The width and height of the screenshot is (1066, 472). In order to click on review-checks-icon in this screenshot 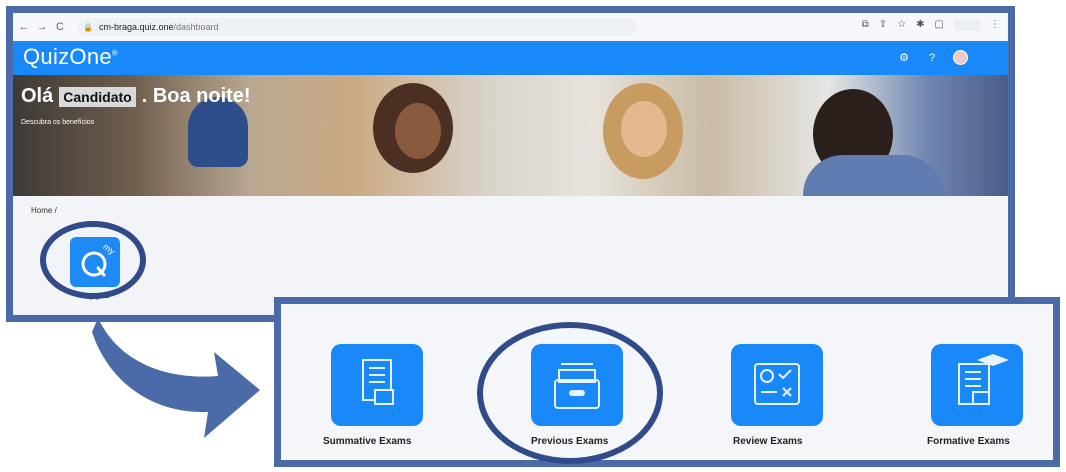, I will do `click(777, 384)`.